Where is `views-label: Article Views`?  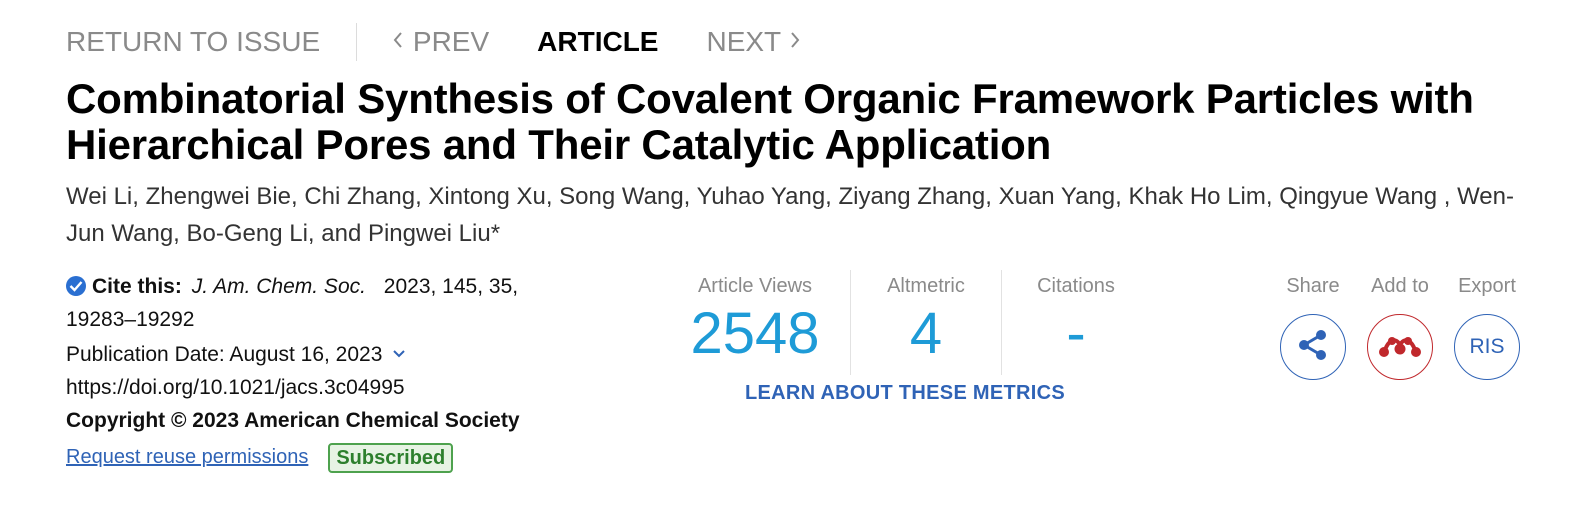 views-label: Article Views is located at coordinates (755, 286).